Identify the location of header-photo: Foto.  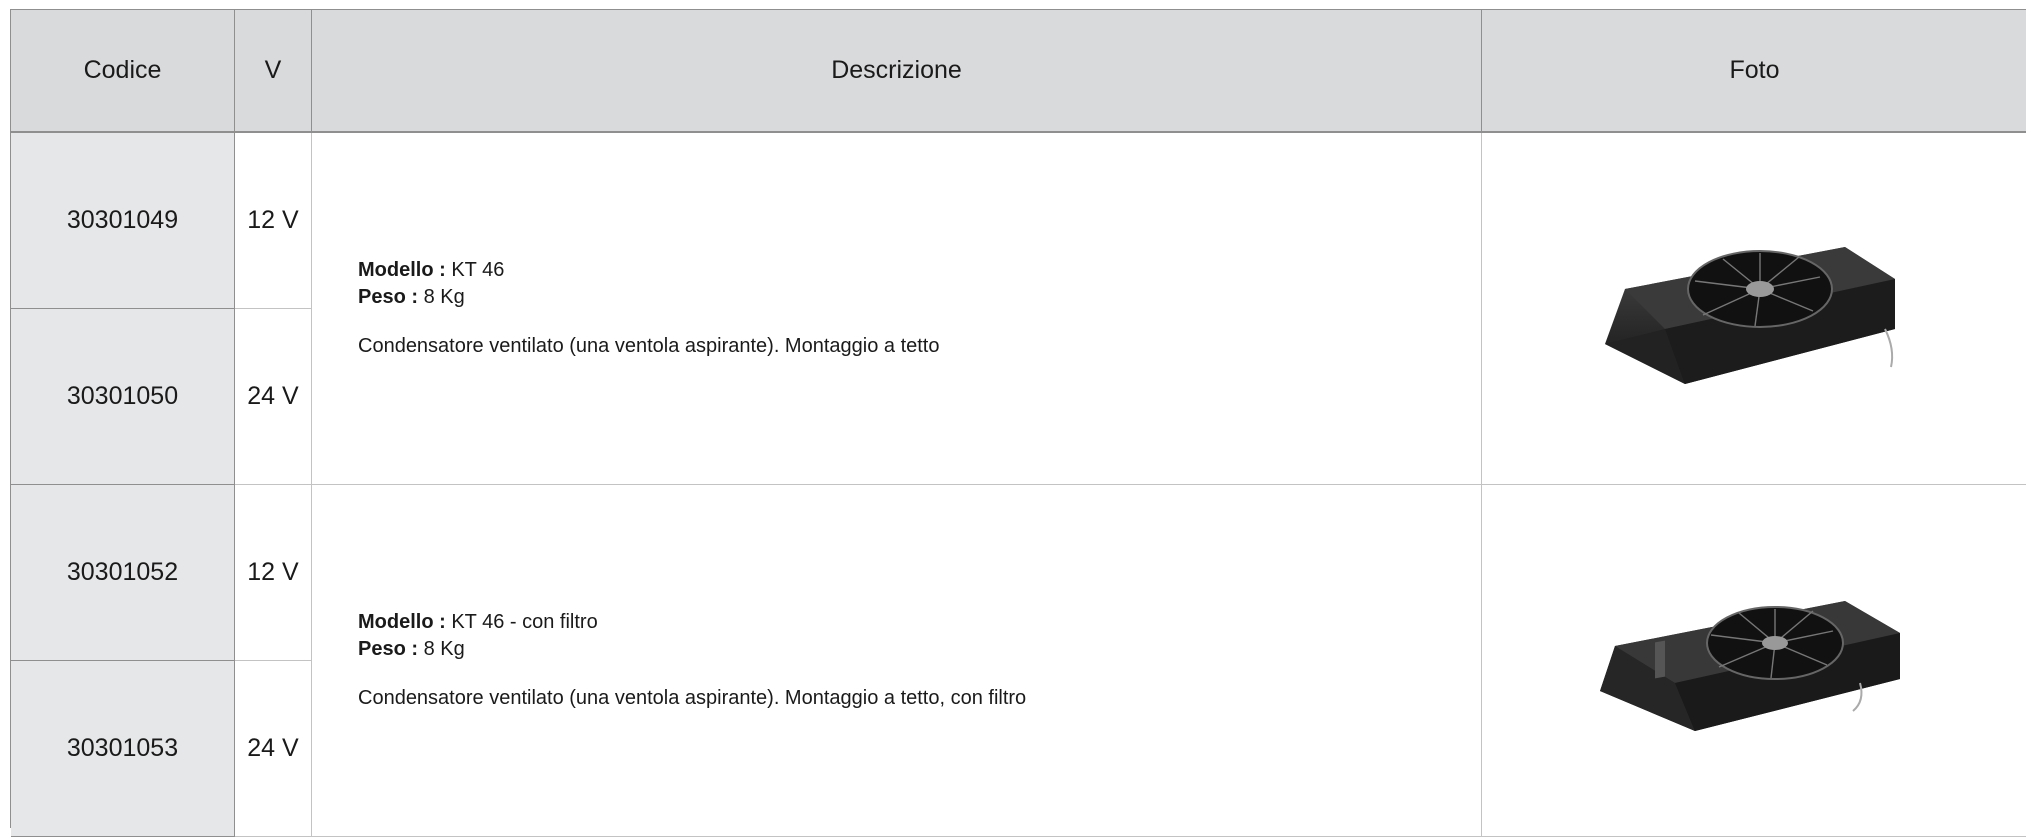
(1754, 71).